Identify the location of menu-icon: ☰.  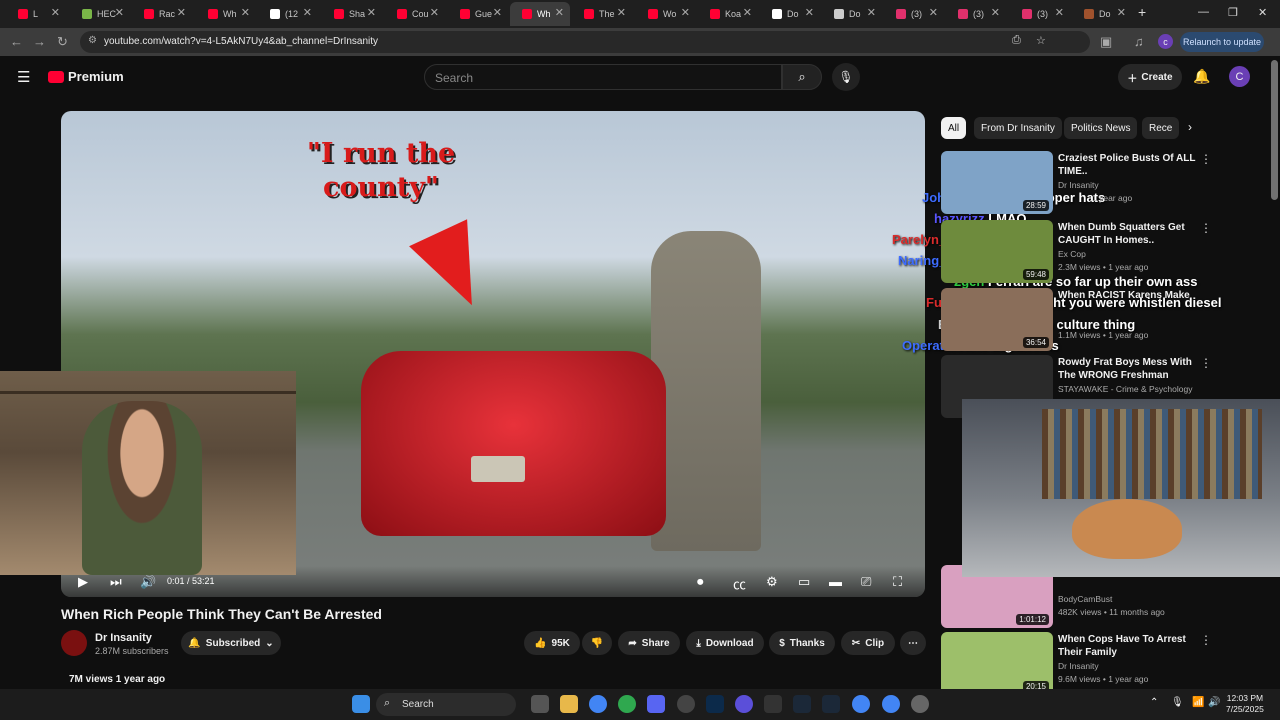
(23, 77).